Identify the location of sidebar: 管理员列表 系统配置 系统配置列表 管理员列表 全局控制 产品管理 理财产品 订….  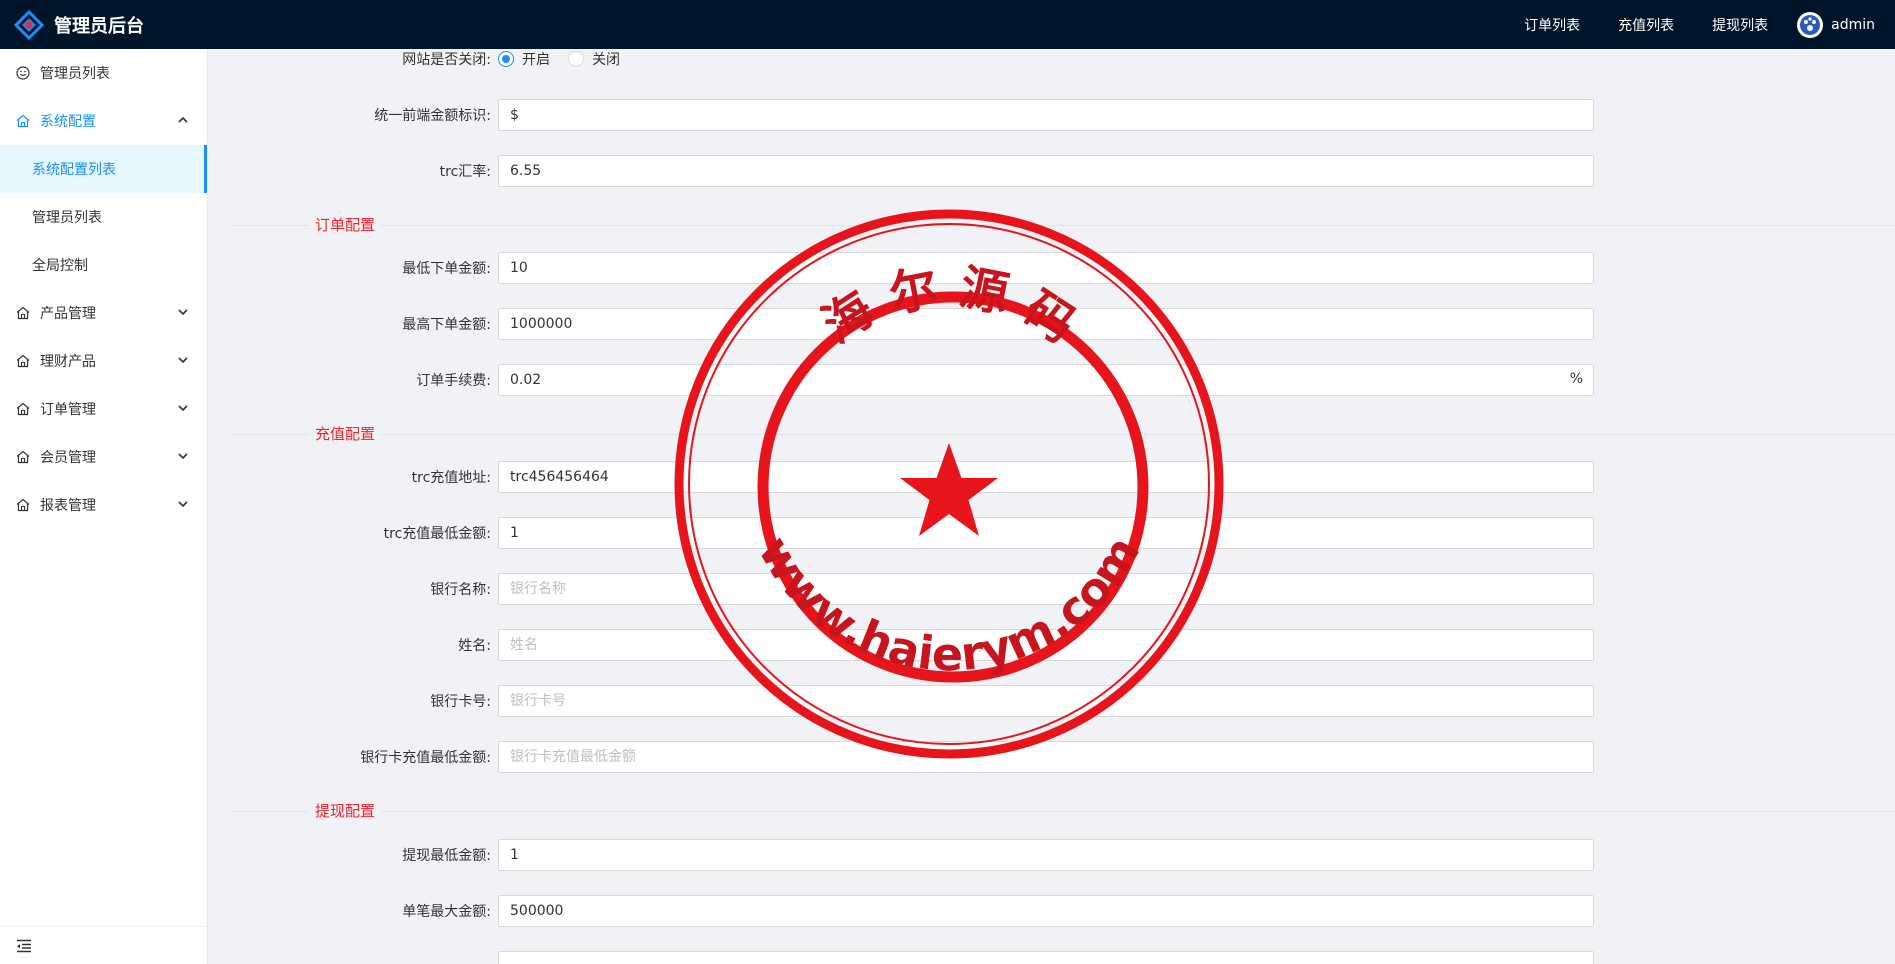
(104, 506).